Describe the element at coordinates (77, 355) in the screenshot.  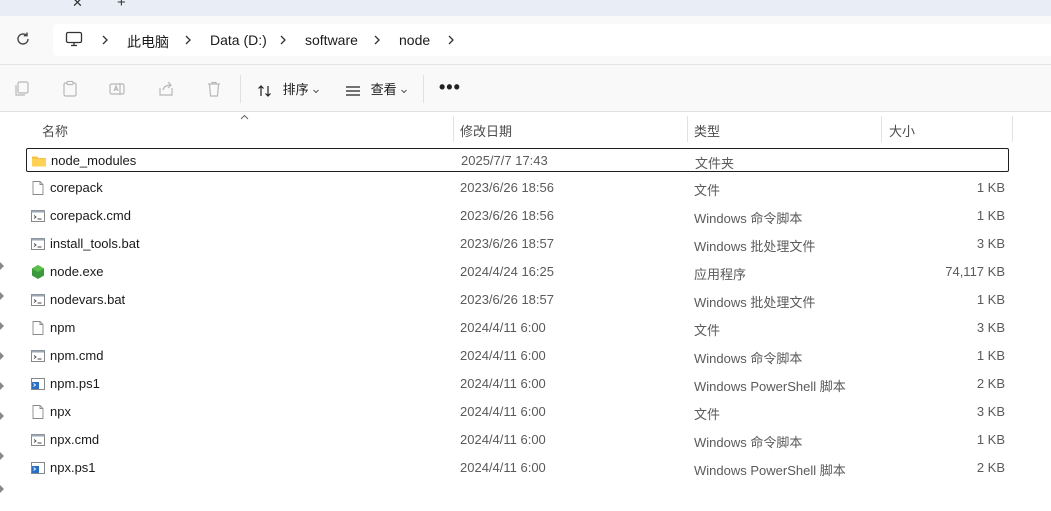
I see `file-name: npm.cmd` at that location.